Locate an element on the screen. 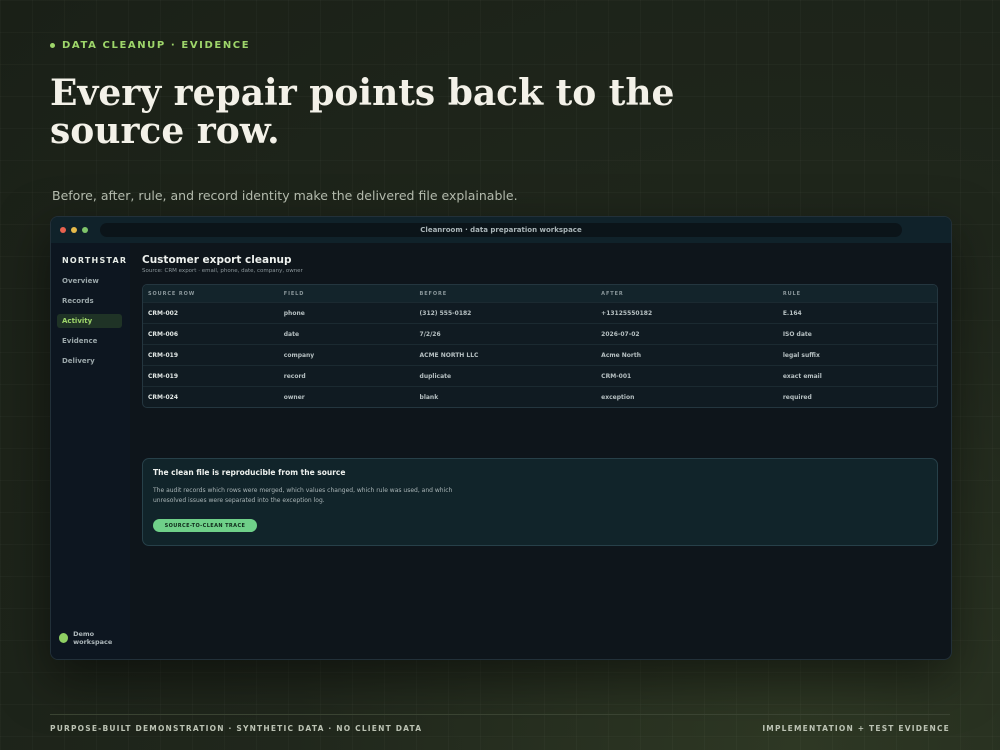 Image resolution: width=1000 pixels, height=750 pixels. table-cell: company is located at coordinates (299, 355).